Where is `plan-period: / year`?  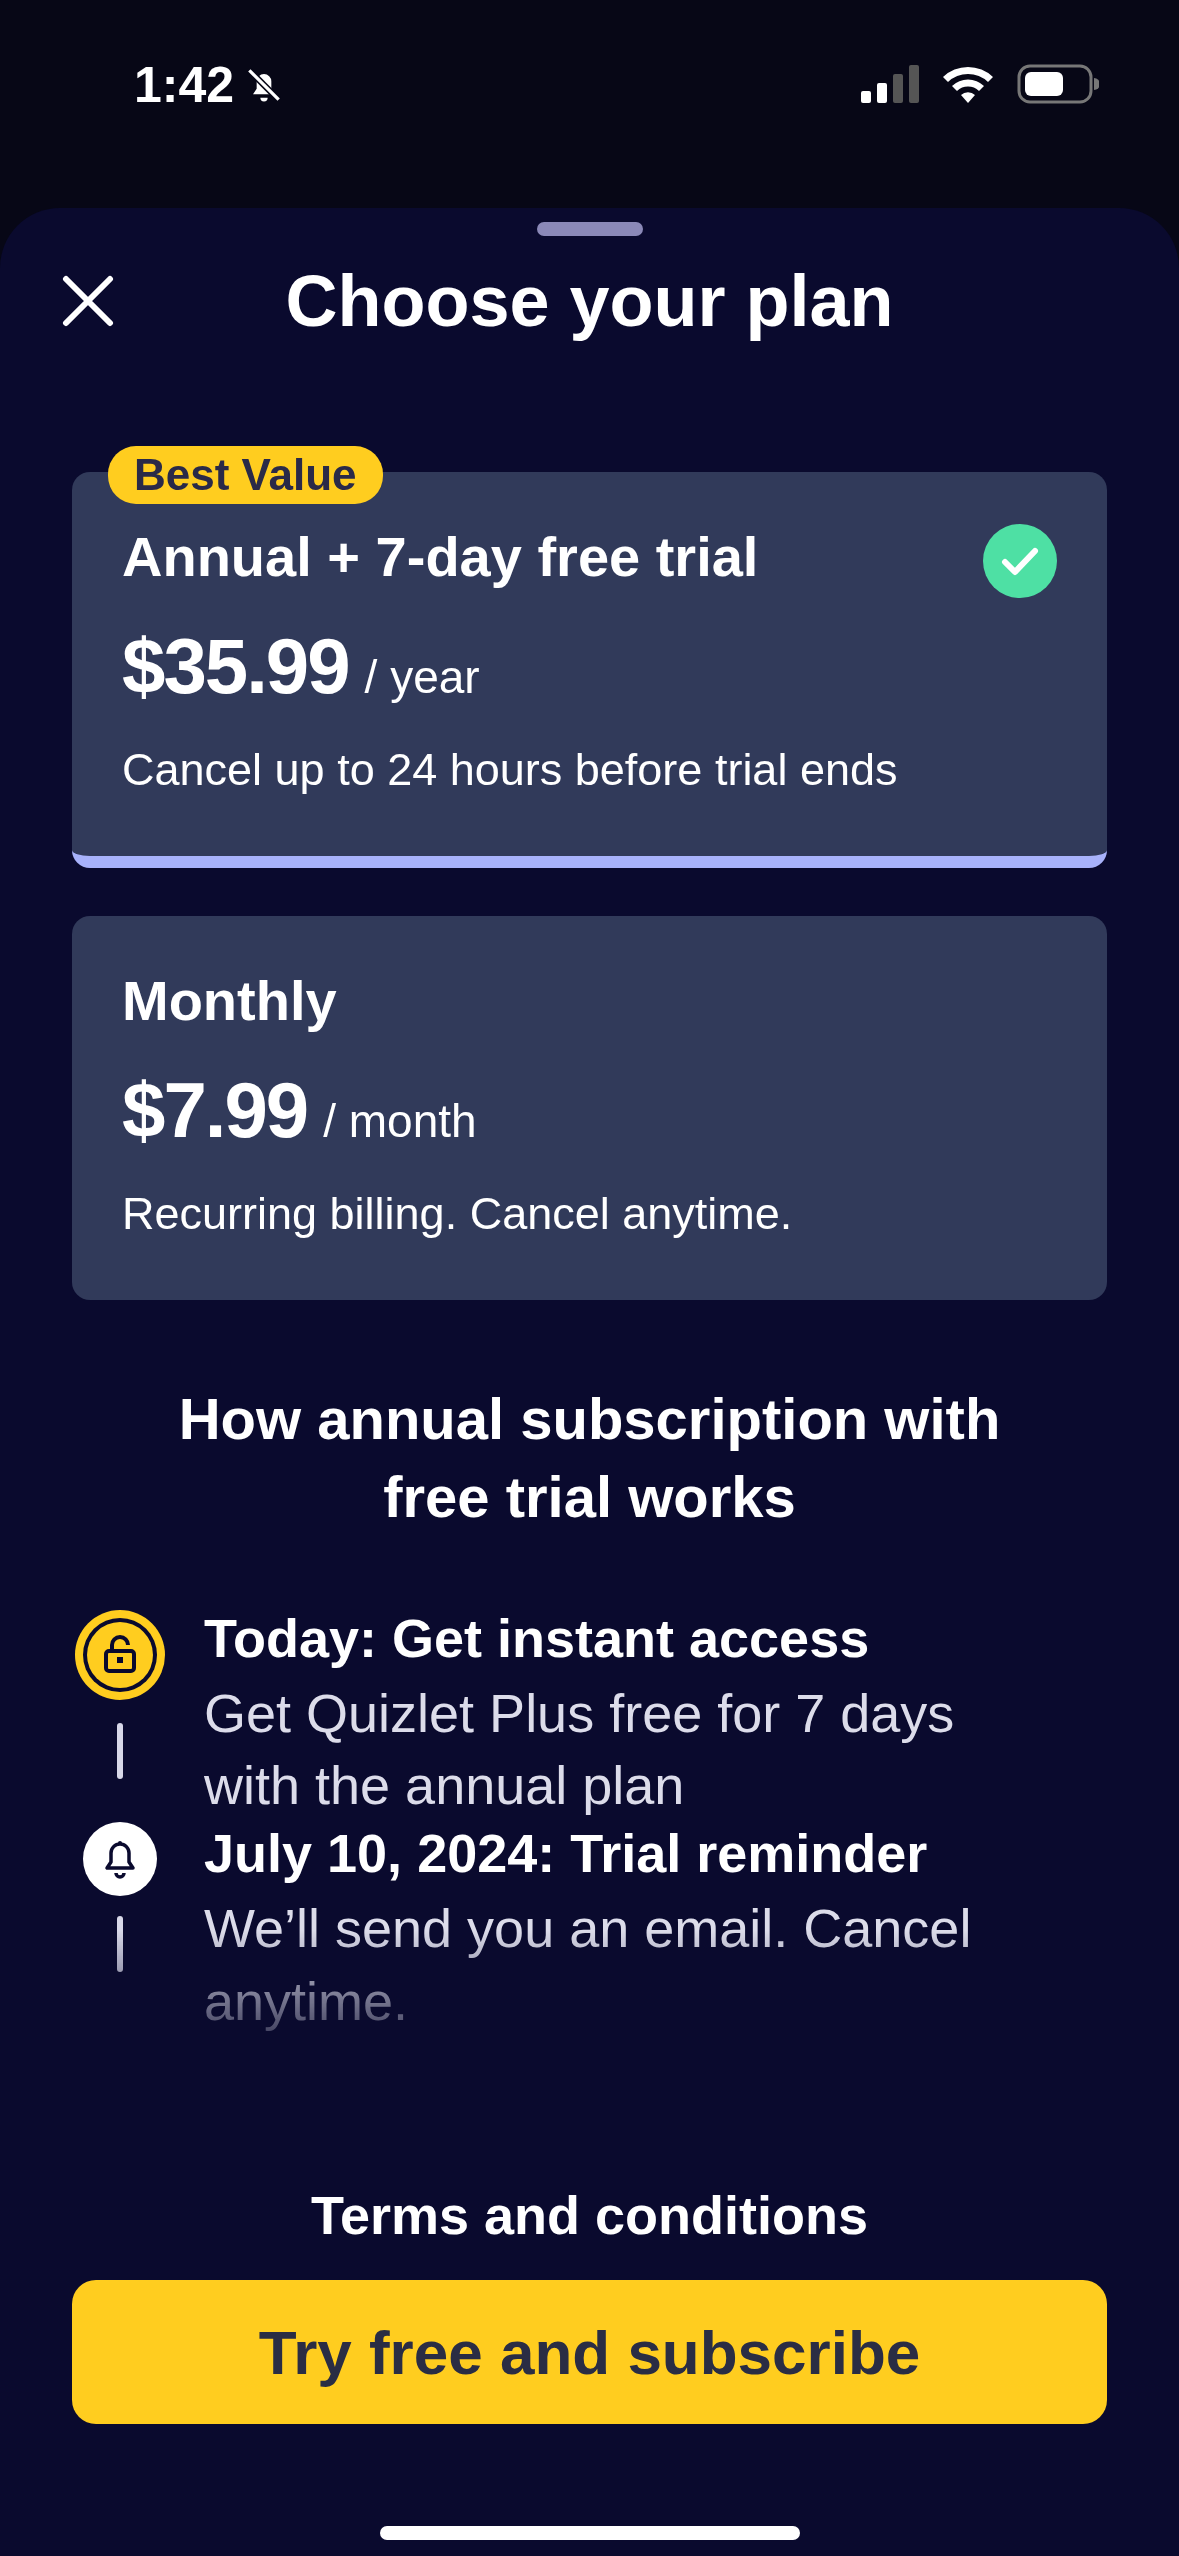 plan-period: / year is located at coordinates (422, 677).